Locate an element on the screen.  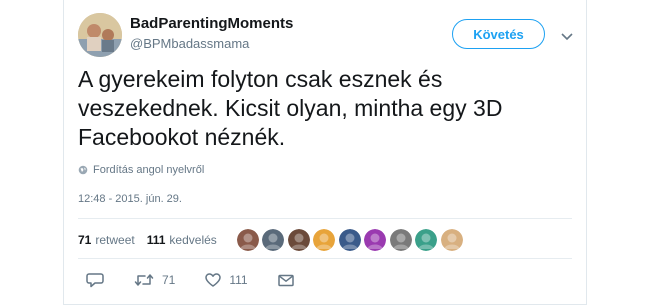
tweet-text-line: veszekednek. Kicsit olyan, mintha egy 3D is located at coordinates (290, 108).